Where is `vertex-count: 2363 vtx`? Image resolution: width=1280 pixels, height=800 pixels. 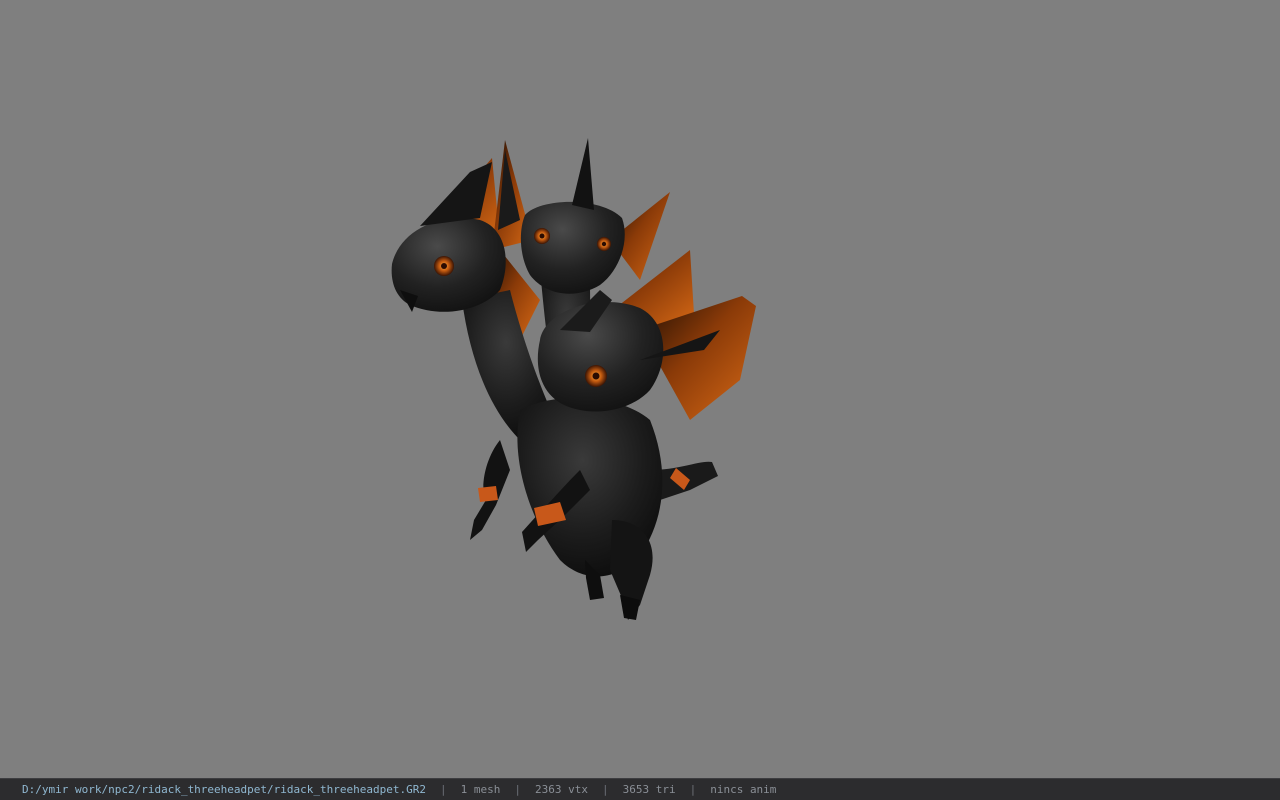
vertex-count: 2363 vtx is located at coordinates (561, 789).